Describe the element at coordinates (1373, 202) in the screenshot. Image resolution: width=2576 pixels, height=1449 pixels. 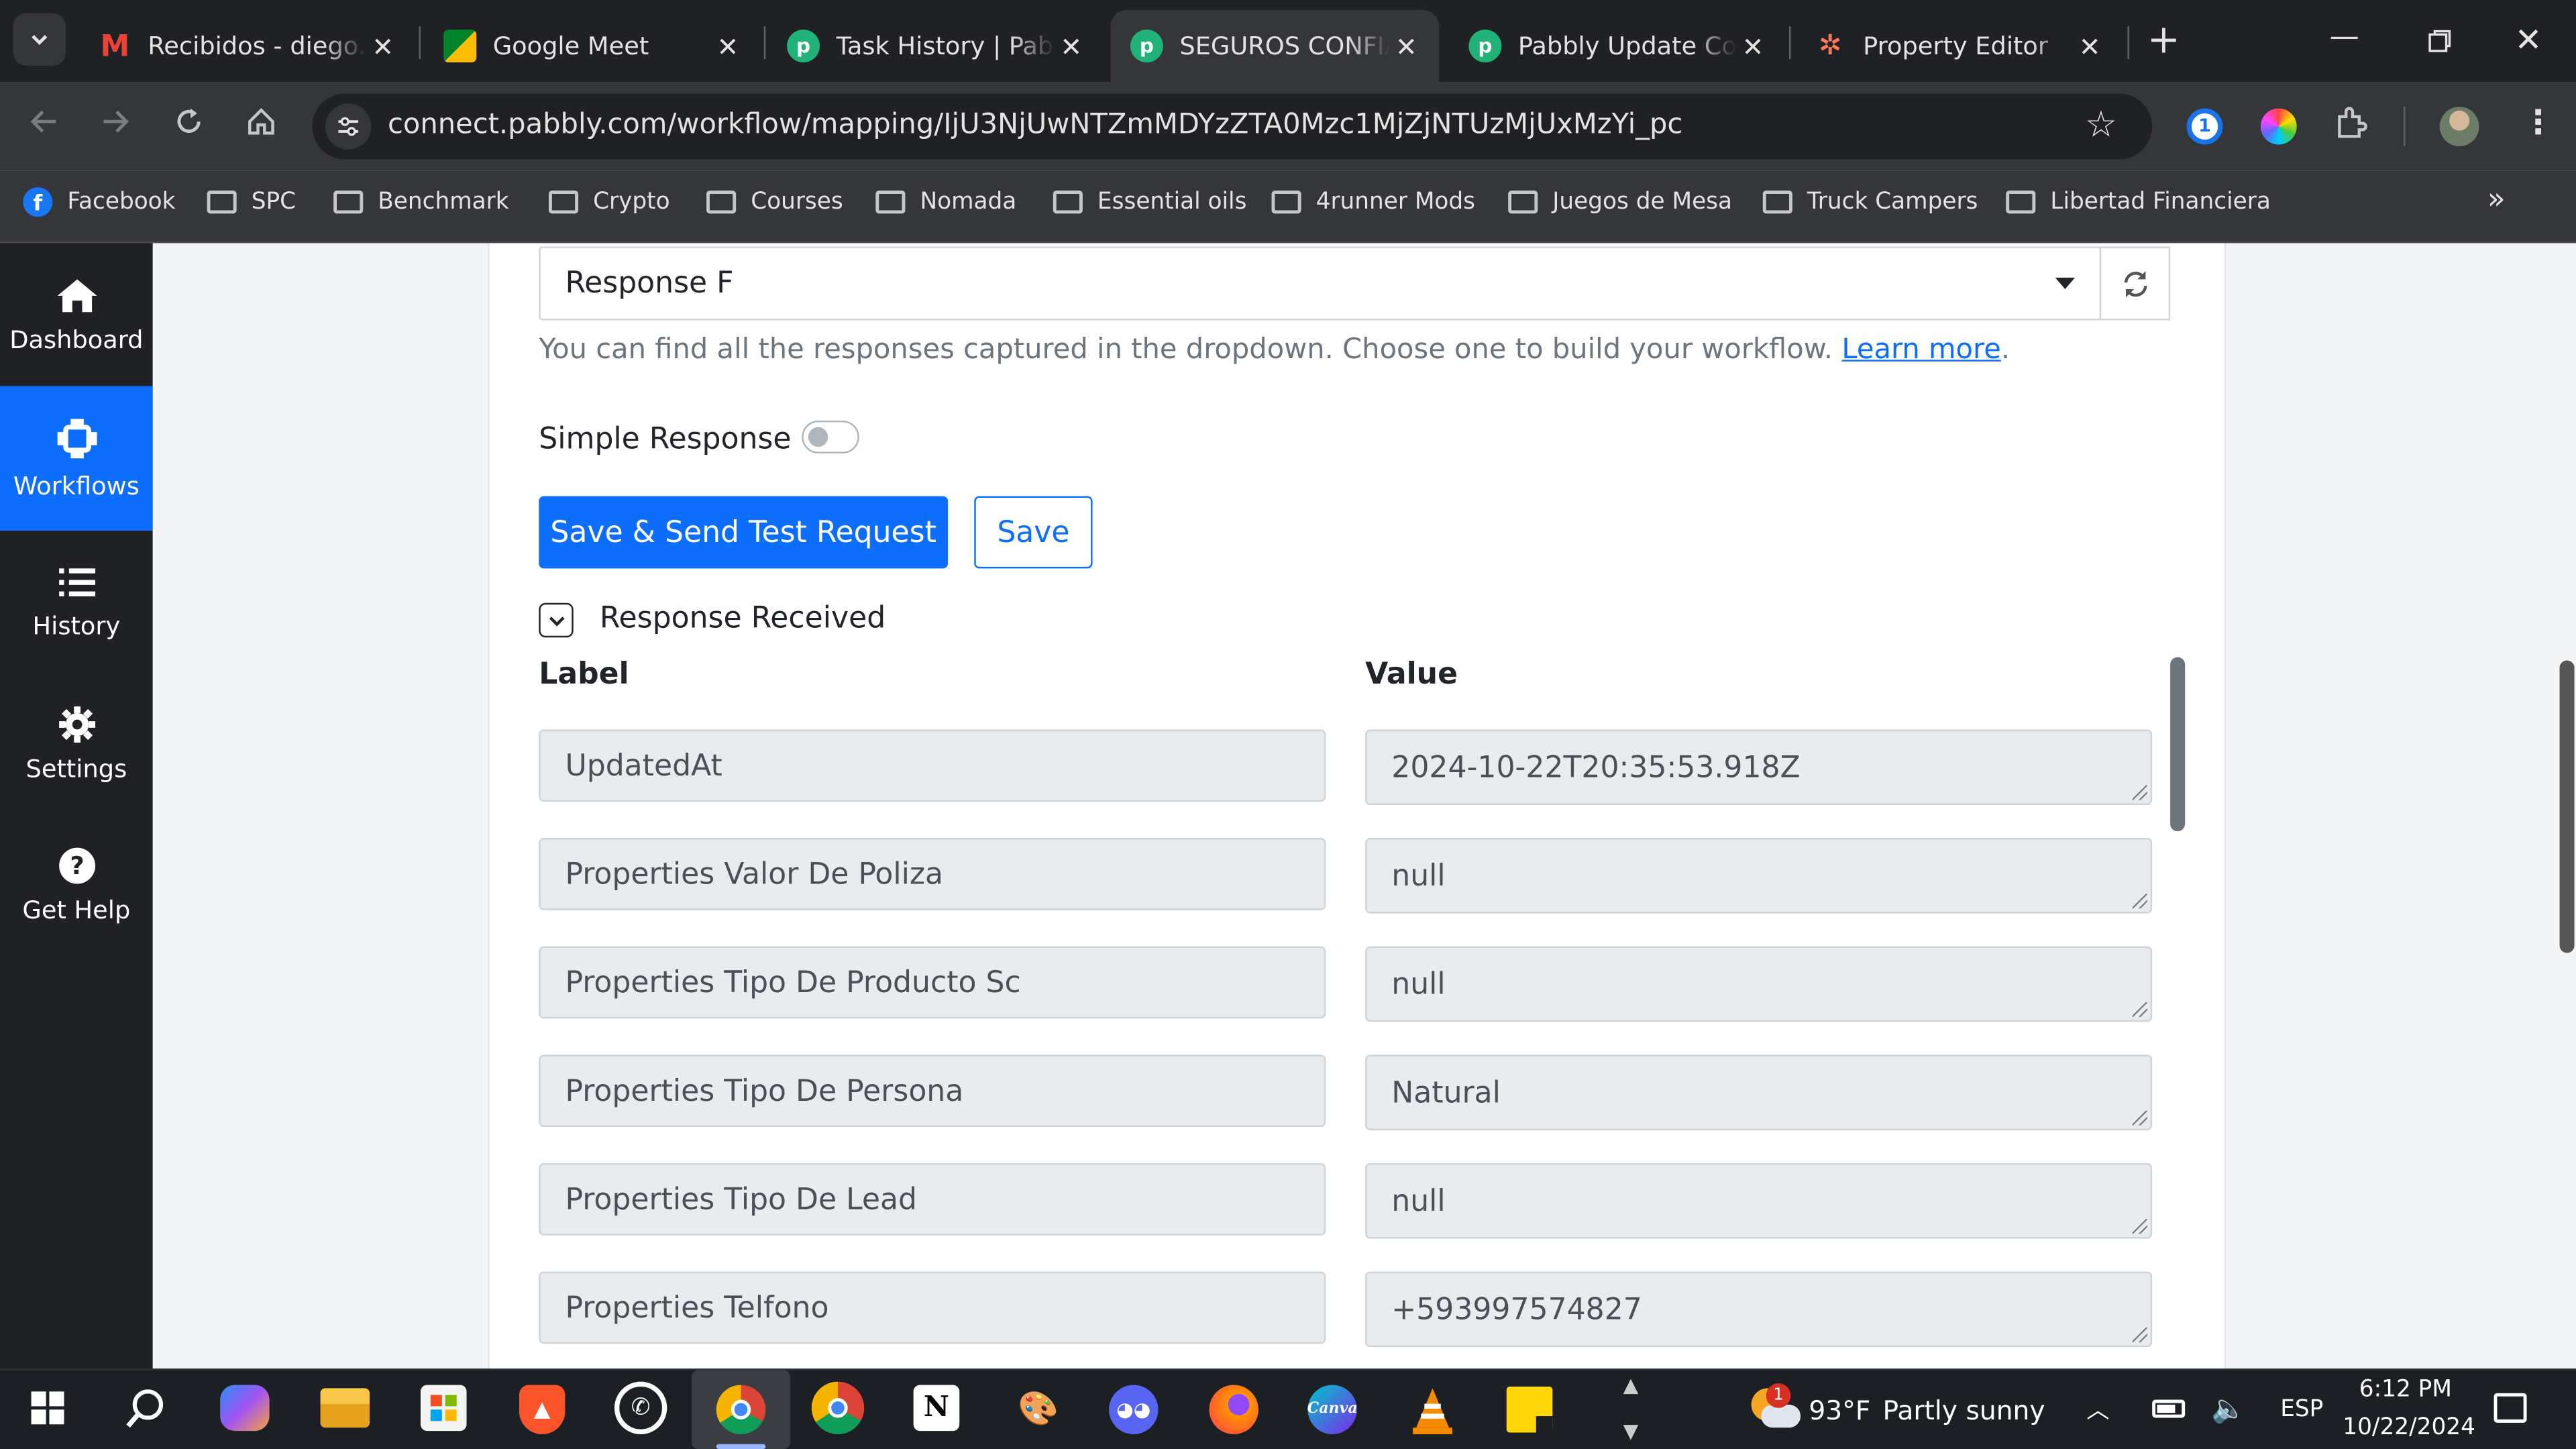
I see `bookmark-folder: 4runner Mods` at that location.